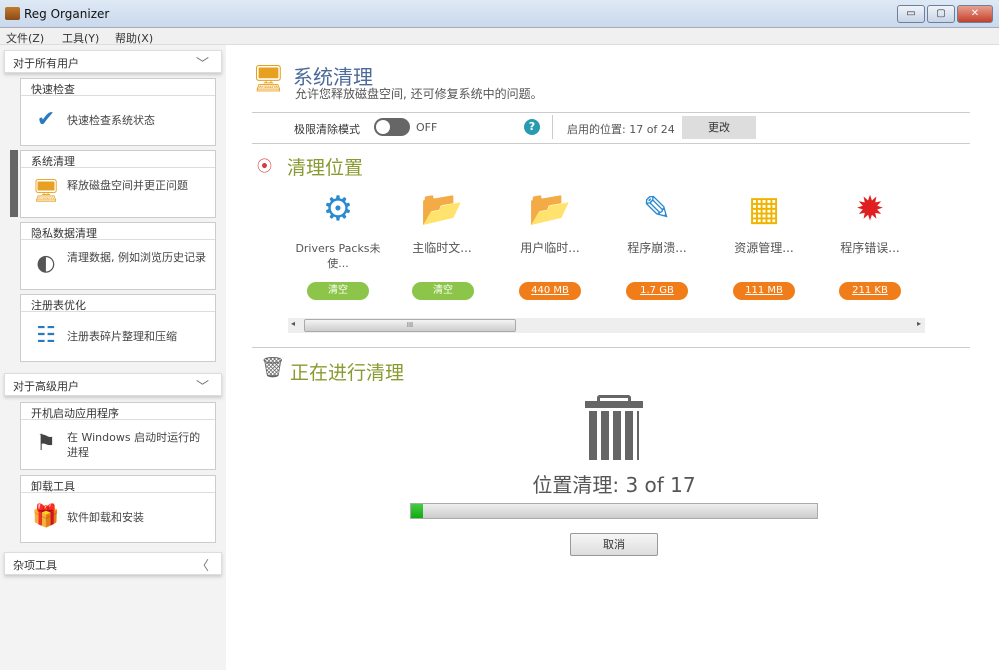  I want to click on menu-help: 帮助(X), so click(134, 38).